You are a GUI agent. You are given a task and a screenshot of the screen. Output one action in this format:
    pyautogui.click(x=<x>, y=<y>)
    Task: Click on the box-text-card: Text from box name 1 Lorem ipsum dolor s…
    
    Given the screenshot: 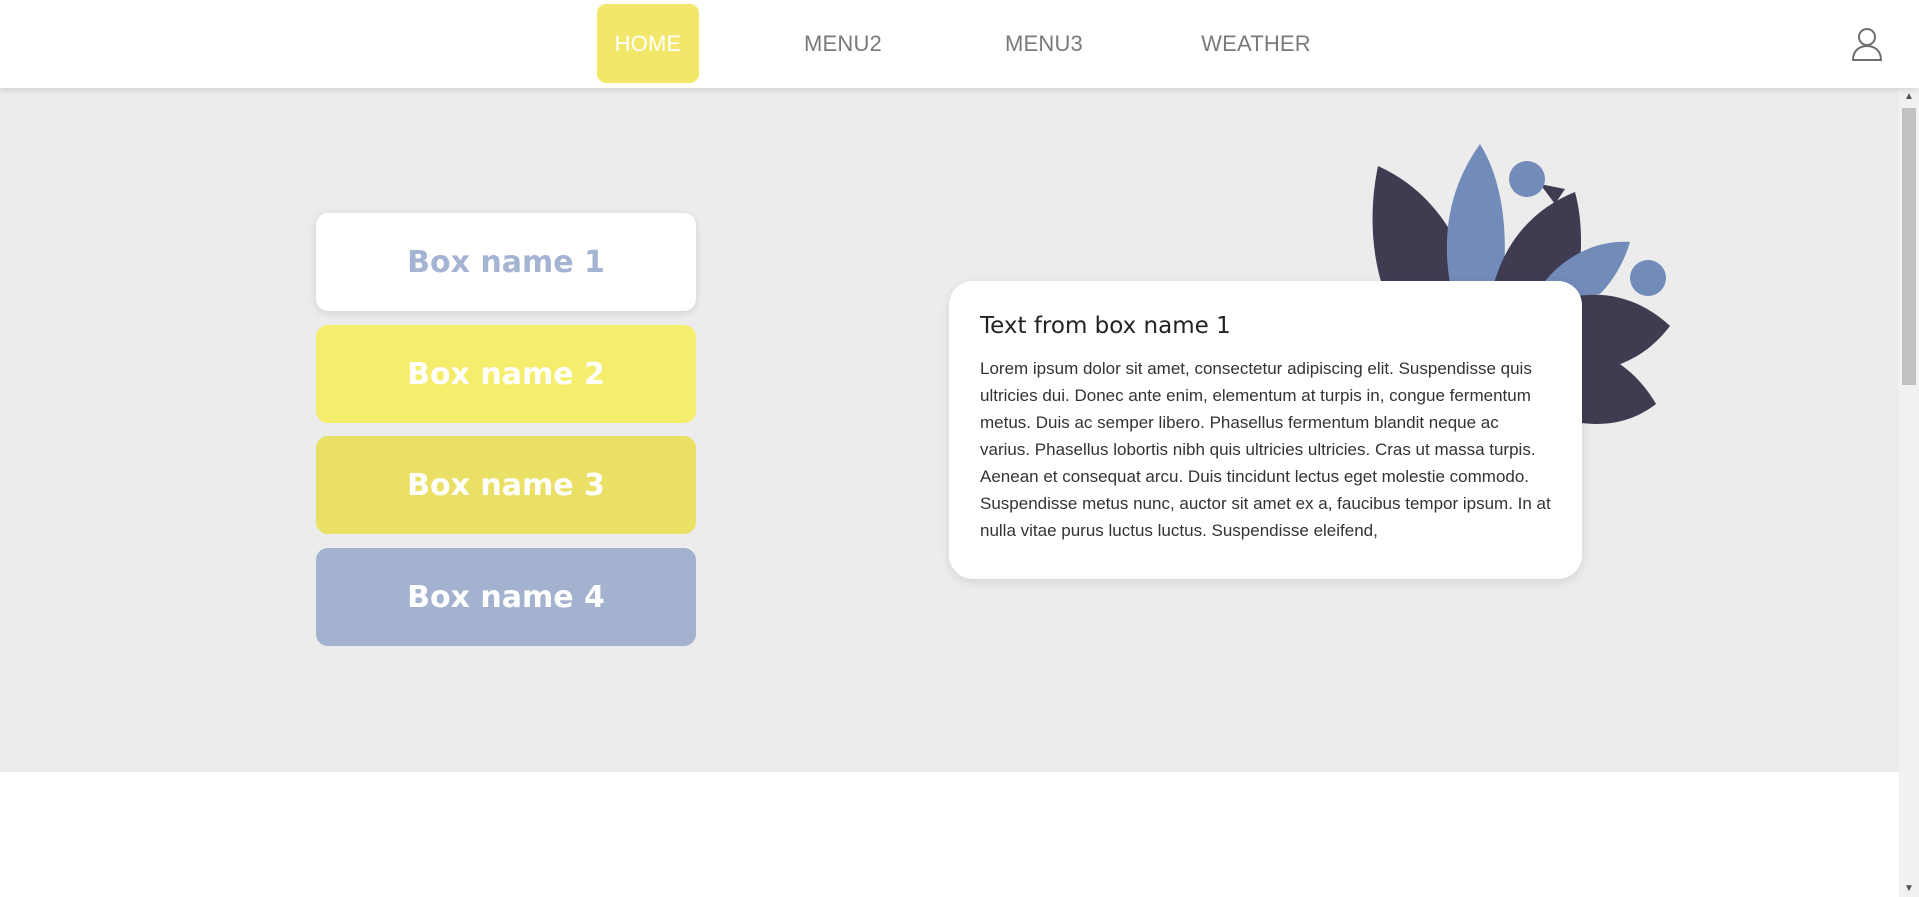 What is the action you would take?
    pyautogui.click(x=1265, y=430)
    